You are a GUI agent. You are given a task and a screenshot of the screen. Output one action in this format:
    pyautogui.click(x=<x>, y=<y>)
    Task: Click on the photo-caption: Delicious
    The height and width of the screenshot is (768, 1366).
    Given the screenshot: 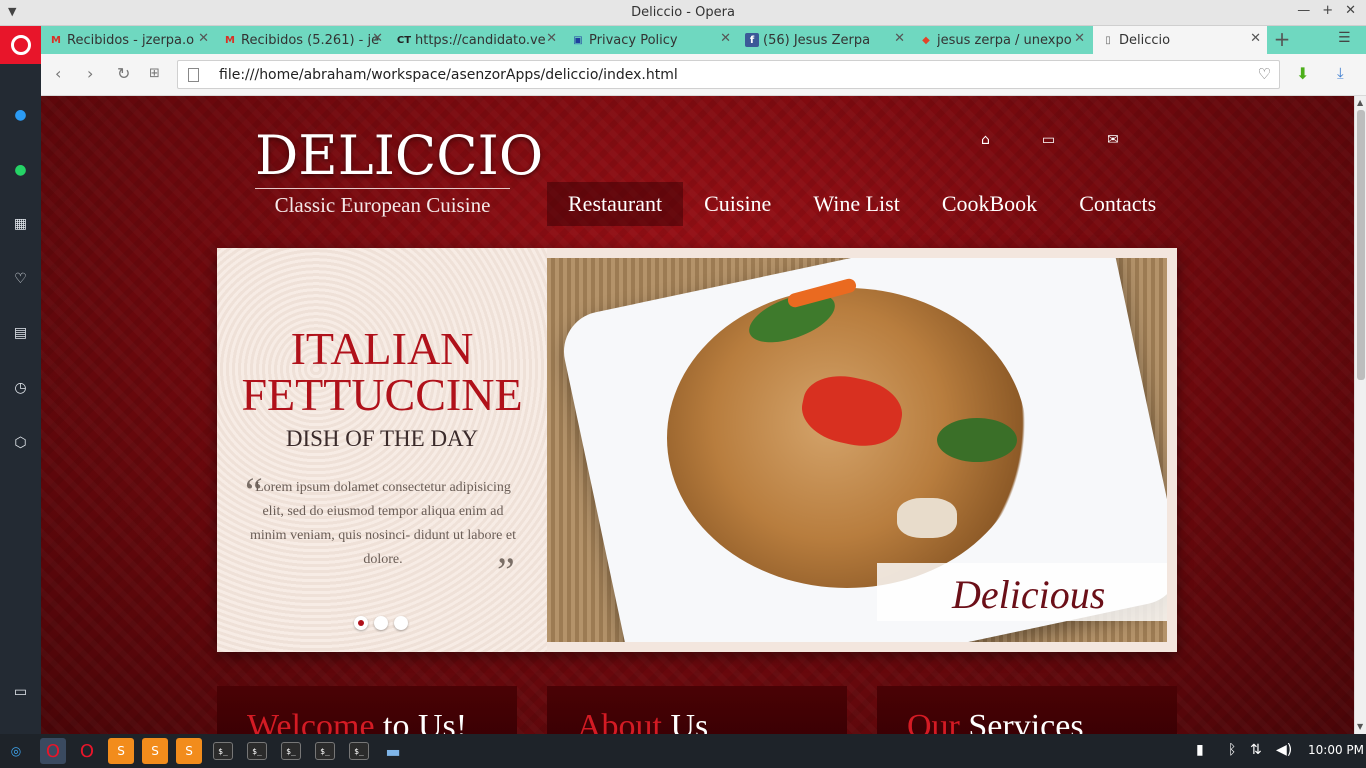 What is the action you would take?
    pyautogui.click(x=1022, y=592)
    